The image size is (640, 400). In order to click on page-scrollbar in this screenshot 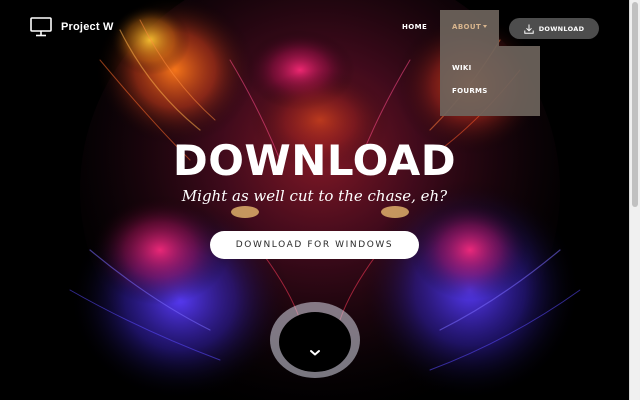, I will do `click(634, 200)`.